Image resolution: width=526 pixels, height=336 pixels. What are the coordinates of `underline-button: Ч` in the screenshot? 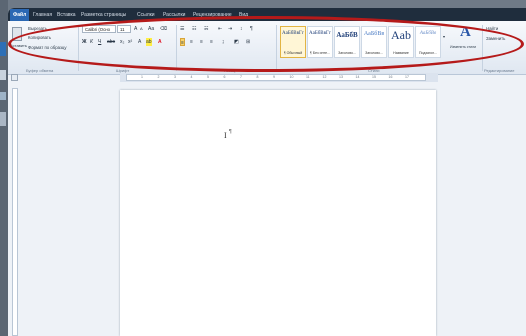 It's located at (99, 42).